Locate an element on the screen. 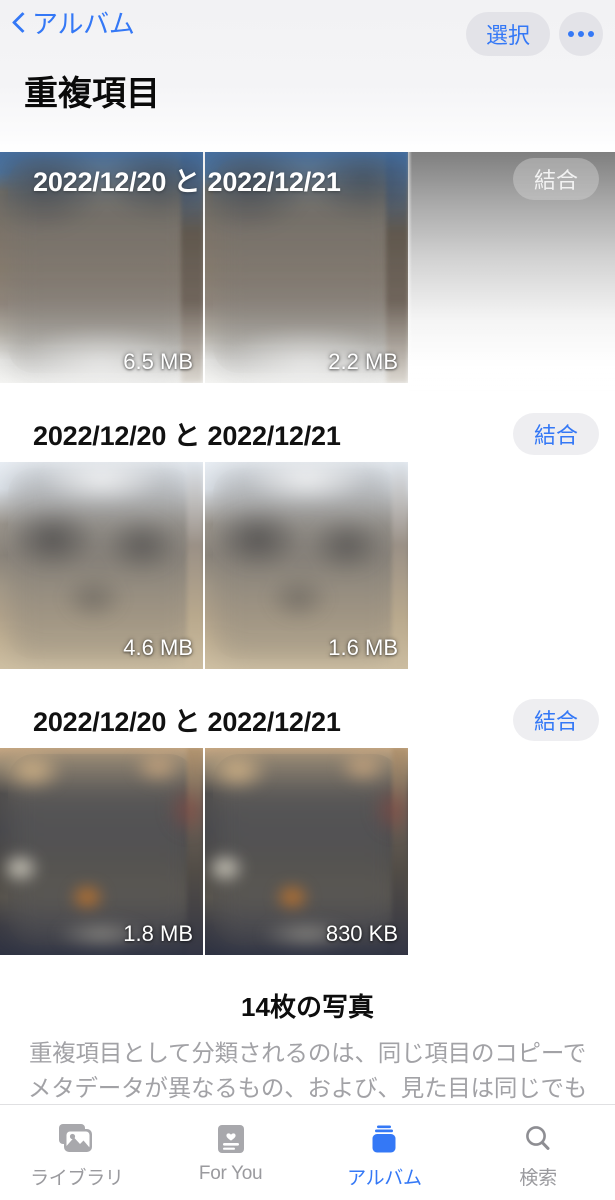 The width and height of the screenshot is (615, 1200). photo-count-label: 14枚の写真 is located at coordinates (307, 1007).